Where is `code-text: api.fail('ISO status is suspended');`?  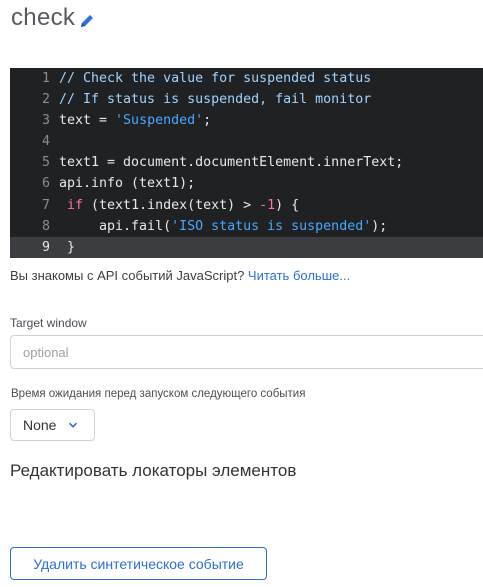
code-text: api.fail('ISO status is suspended'); is located at coordinates (223, 226).